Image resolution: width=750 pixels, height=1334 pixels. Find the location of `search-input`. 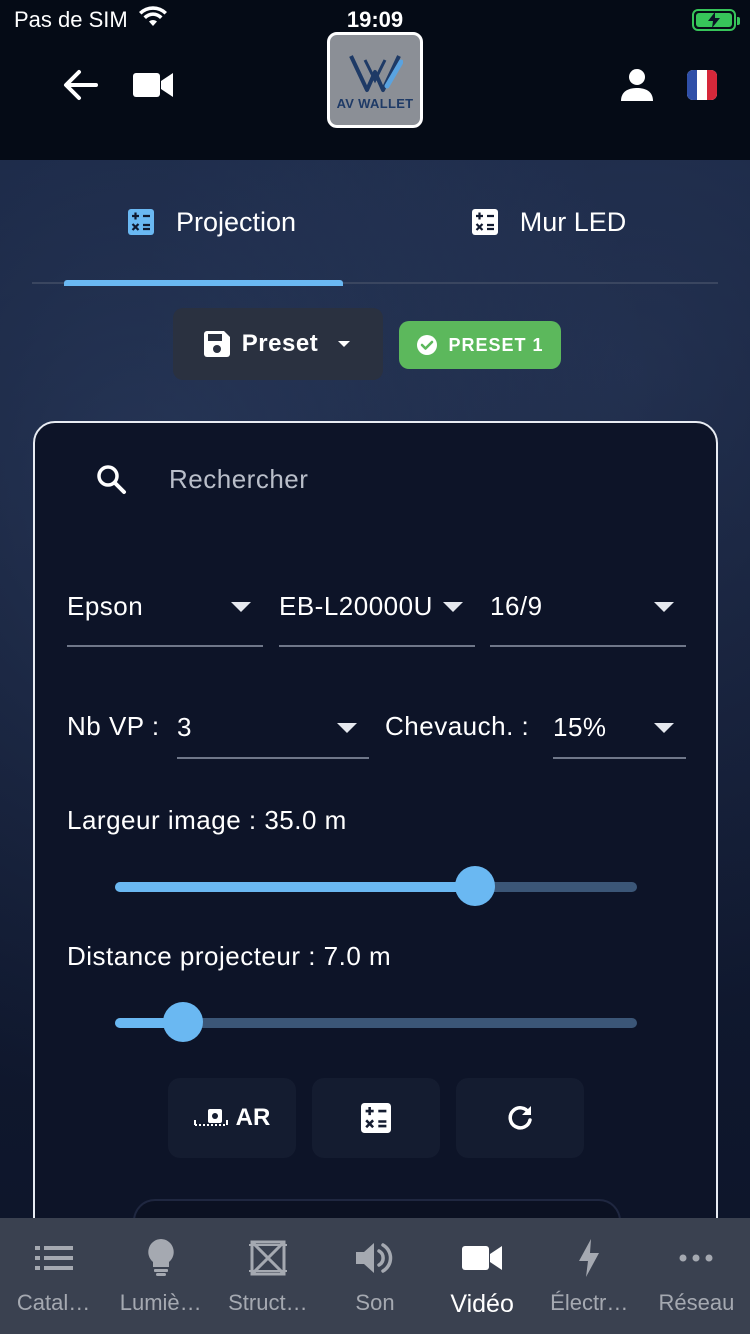

search-input is located at coordinates (379, 479).